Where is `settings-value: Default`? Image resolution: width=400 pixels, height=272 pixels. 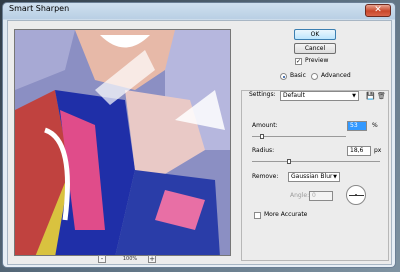 settings-value: Default is located at coordinates (294, 95).